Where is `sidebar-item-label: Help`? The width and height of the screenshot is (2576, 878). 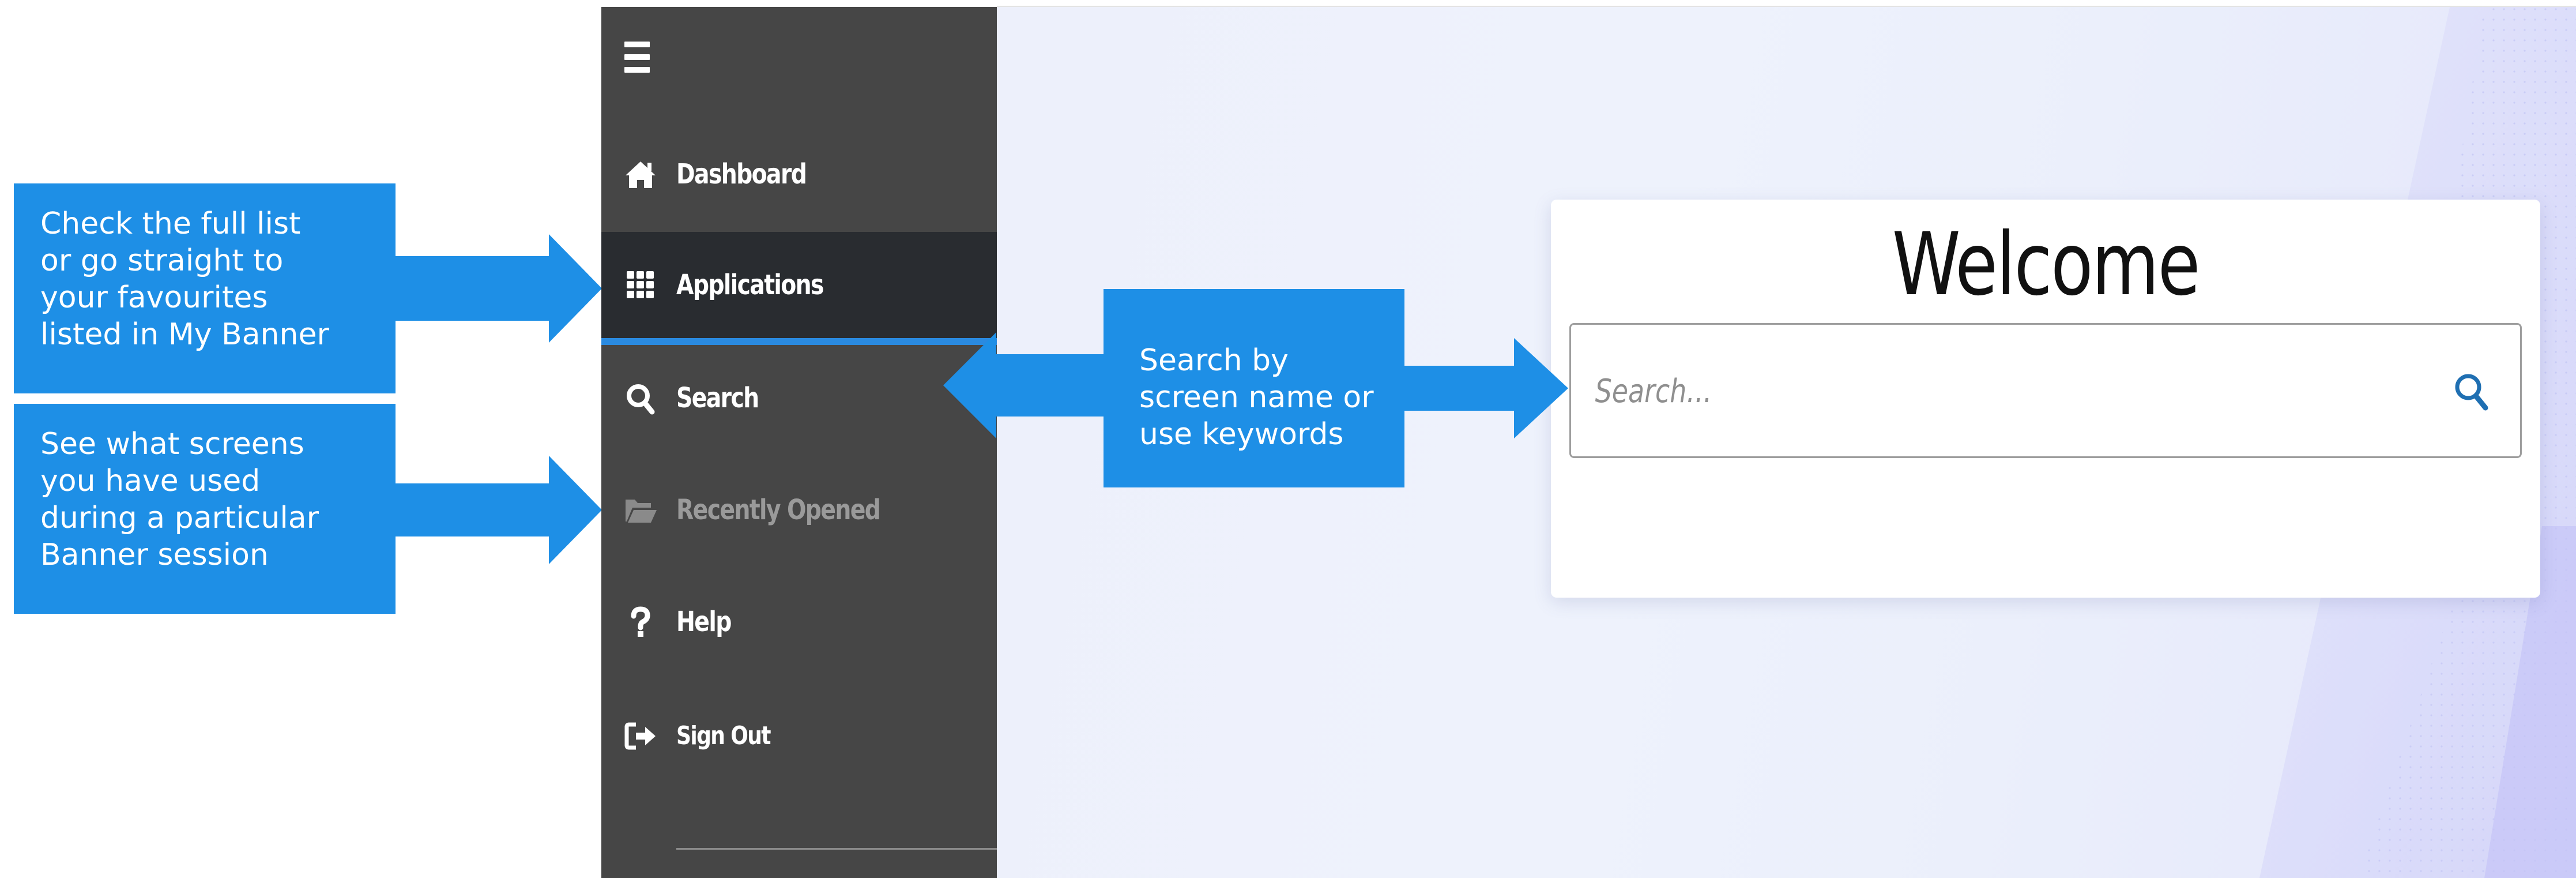
sidebar-item-label: Help is located at coordinates (704, 622).